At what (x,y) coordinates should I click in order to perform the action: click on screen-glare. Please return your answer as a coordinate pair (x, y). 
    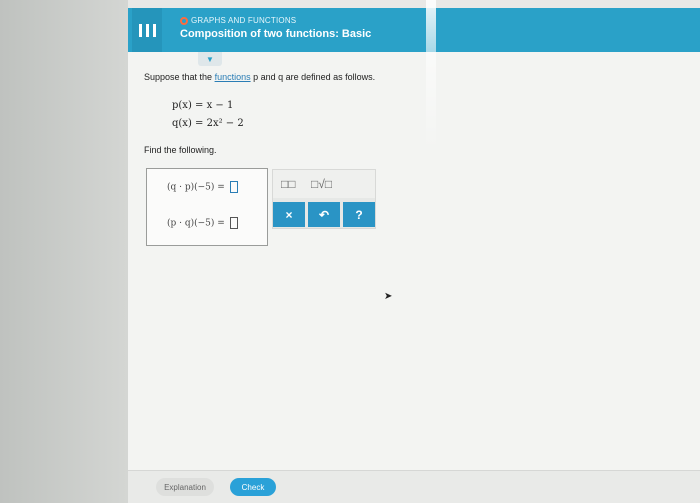
    Looking at the image, I should click on (431, 251).